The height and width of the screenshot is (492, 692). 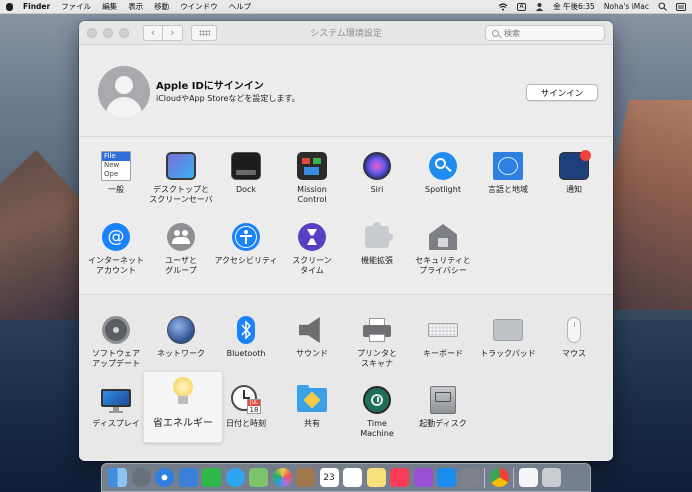 I want to click on desktop-icon, so click(x=181, y=166).